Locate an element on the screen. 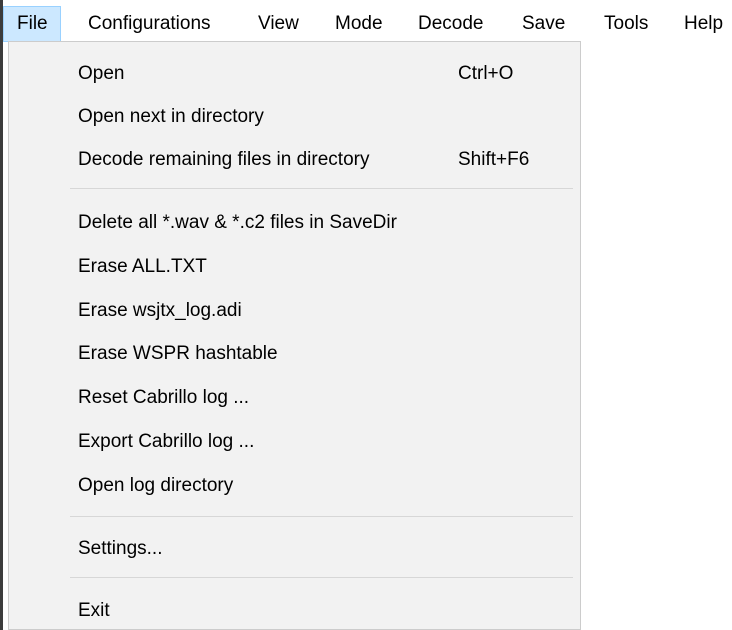 The width and height of the screenshot is (732, 630). menu-item-open-next-in-directory: Open next in directory is located at coordinates (294, 117).